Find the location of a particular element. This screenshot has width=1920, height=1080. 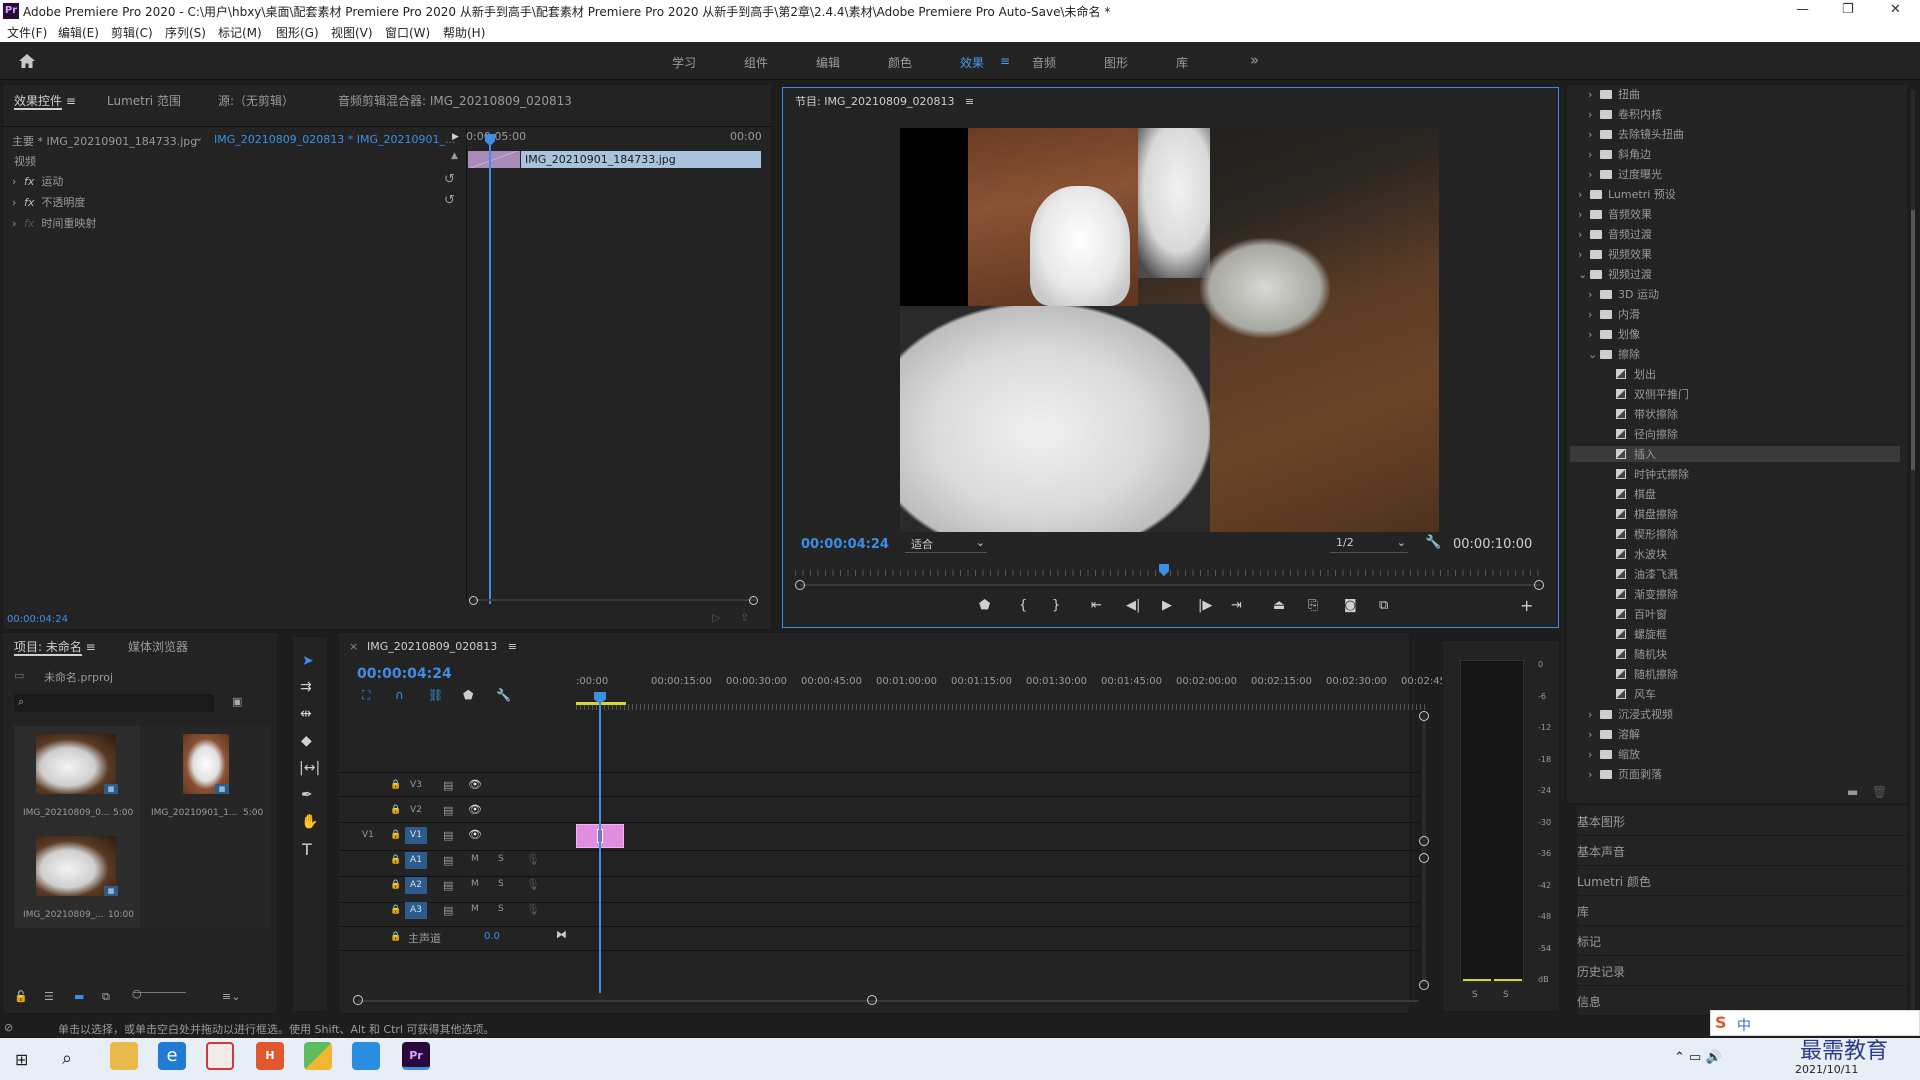

blue-app-icon is located at coordinates (366, 1056).